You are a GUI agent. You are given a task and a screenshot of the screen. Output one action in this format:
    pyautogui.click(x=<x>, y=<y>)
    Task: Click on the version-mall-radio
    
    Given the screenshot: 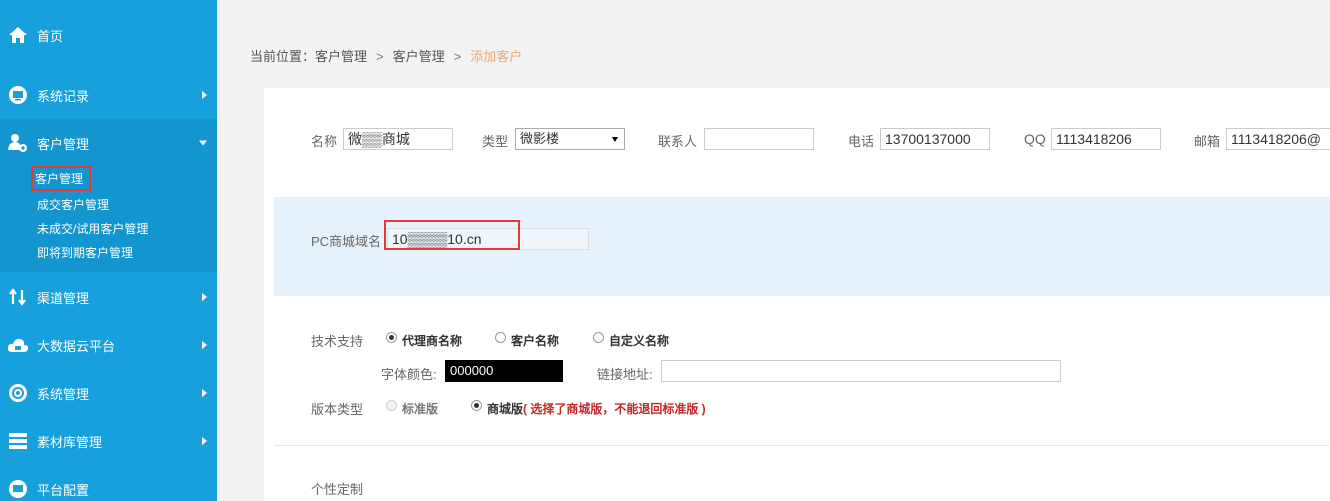 What is the action you would take?
    pyautogui.click(x=476, y=405)
    